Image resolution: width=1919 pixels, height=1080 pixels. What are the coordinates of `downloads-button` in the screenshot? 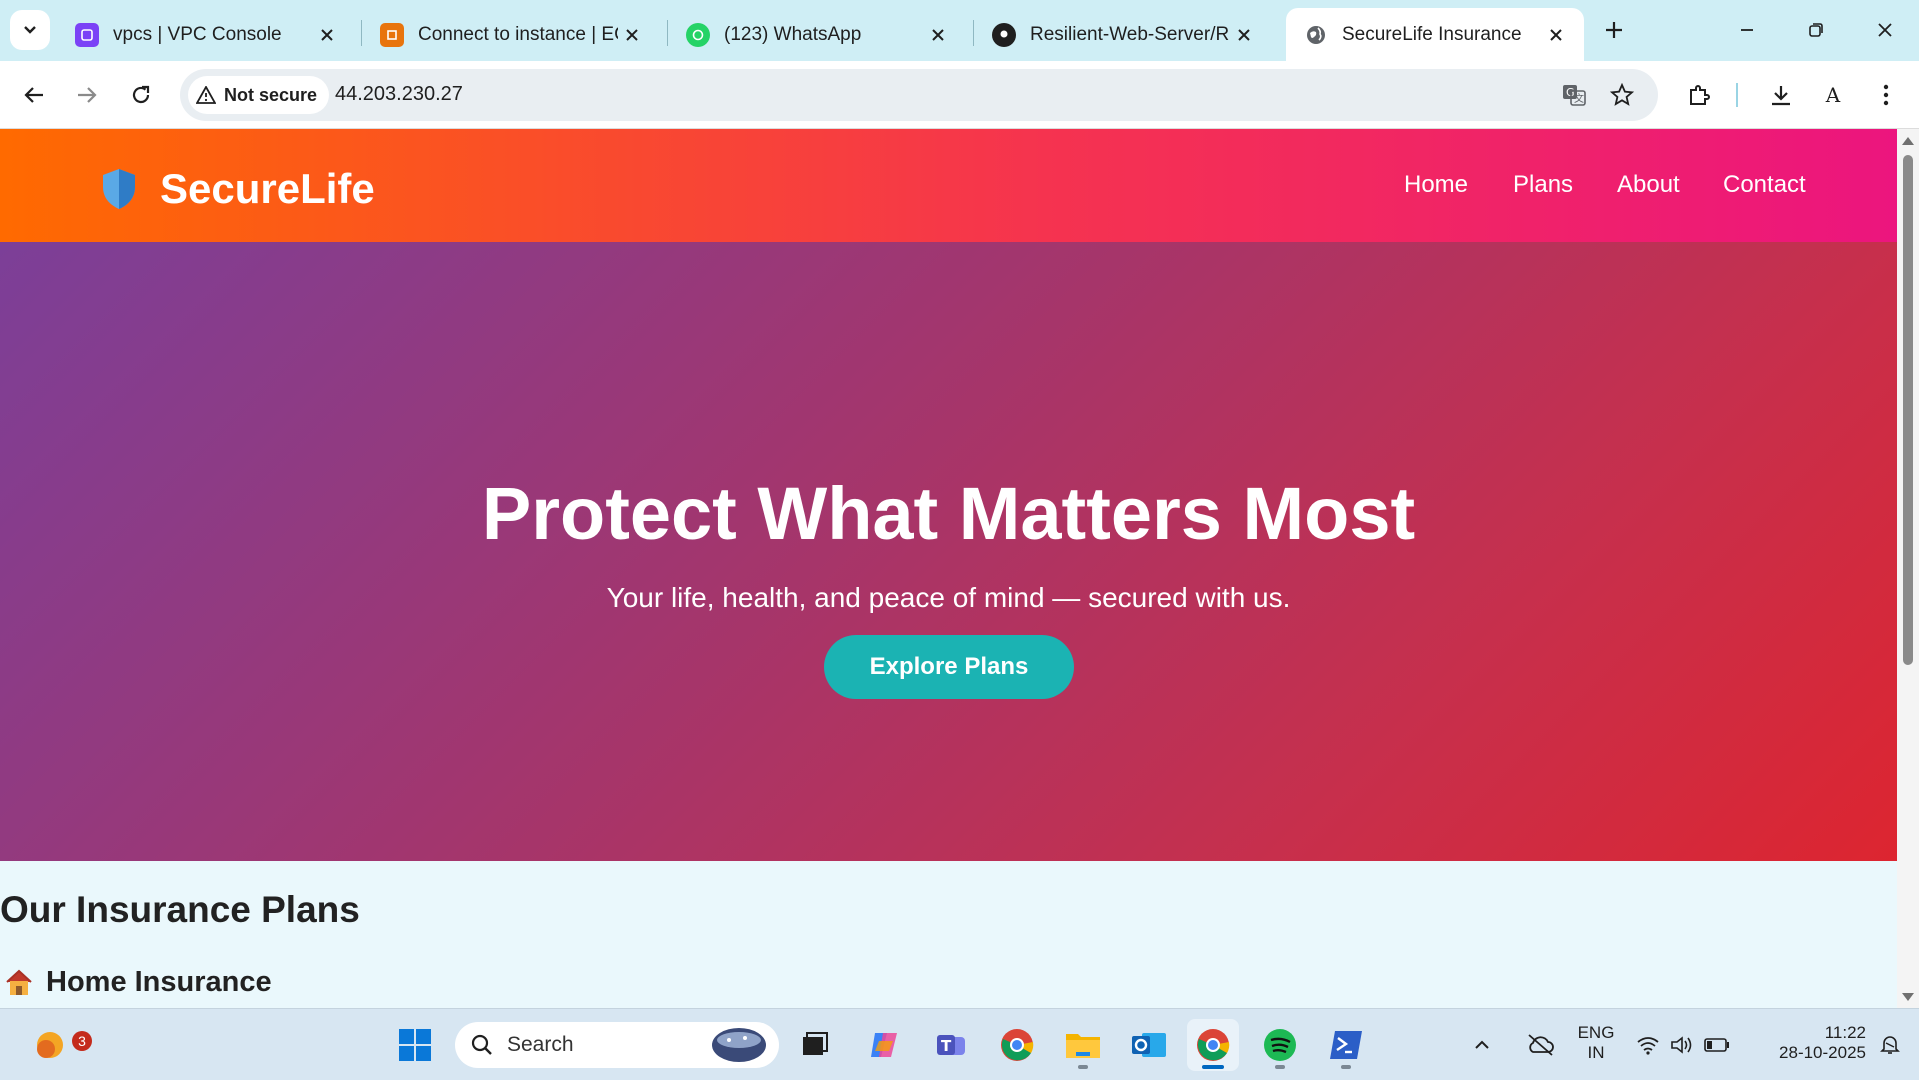 It's located at (1781, 95).